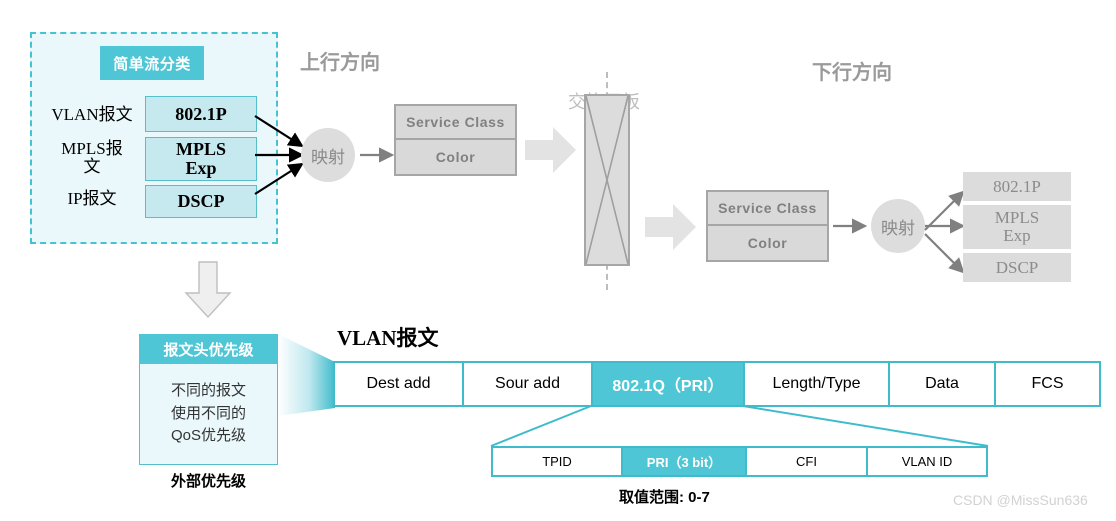 This screenshot has height=521, width=1116. What do you see at coordinates (1017, 227) in the screenshot?
I see `output-box-mpls-exp: MPLS Exp` at bounding box center [1017, 227].